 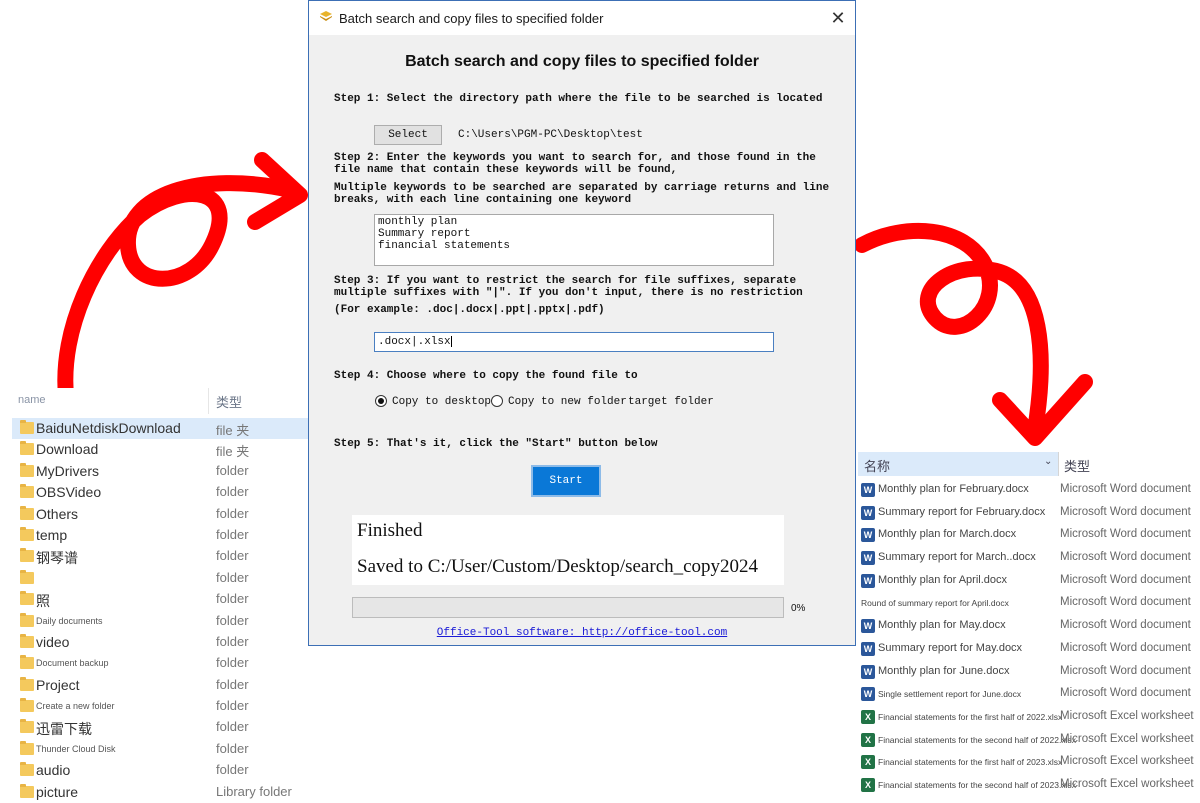 I want to click on folder-name: Thunder Cloud Disk, so click(x=76, y=748).